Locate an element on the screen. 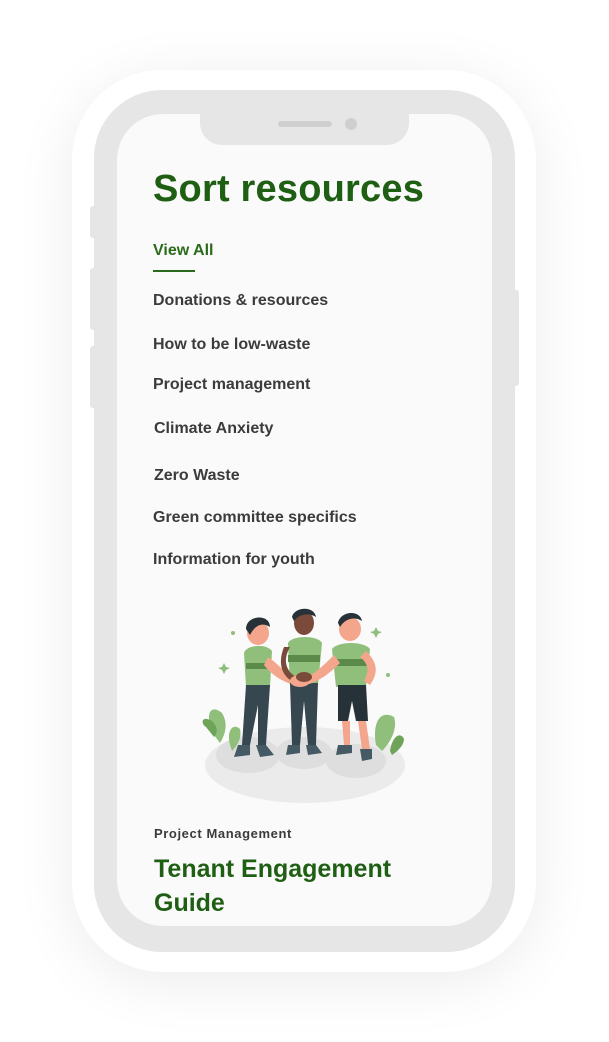 This screenshot has width=609, height=1042. filter-low-waste: How to be low-waste is located at coordinates (231, 345).